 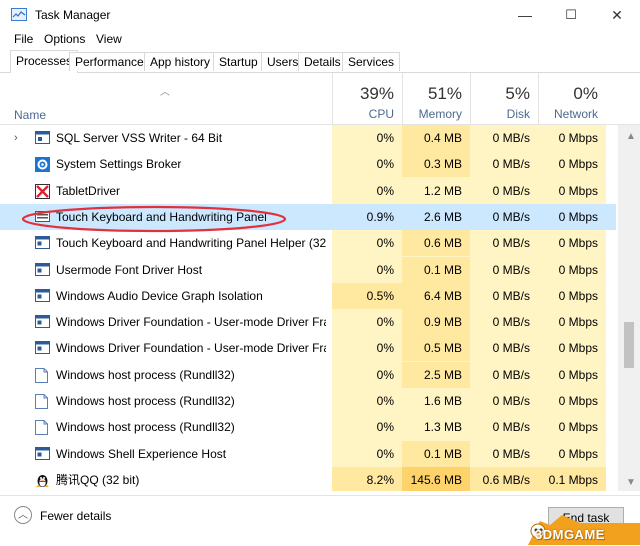 I want to click on header-memory: 51% Memory, so click(x=436, y=98).